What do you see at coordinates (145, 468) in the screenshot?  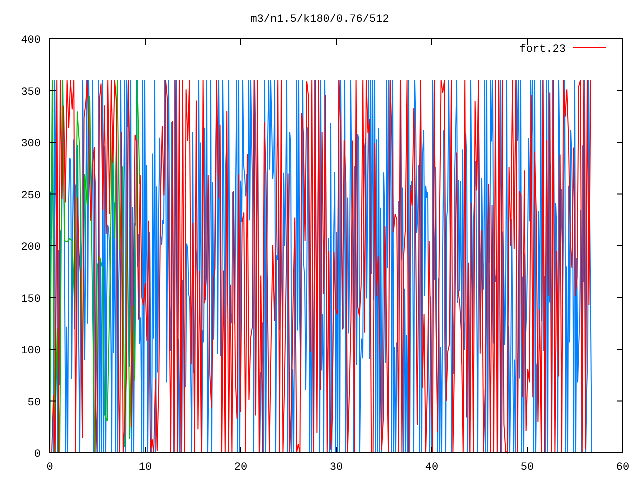 I see `x-tick-label: 10` at bounding box center [145, 468].